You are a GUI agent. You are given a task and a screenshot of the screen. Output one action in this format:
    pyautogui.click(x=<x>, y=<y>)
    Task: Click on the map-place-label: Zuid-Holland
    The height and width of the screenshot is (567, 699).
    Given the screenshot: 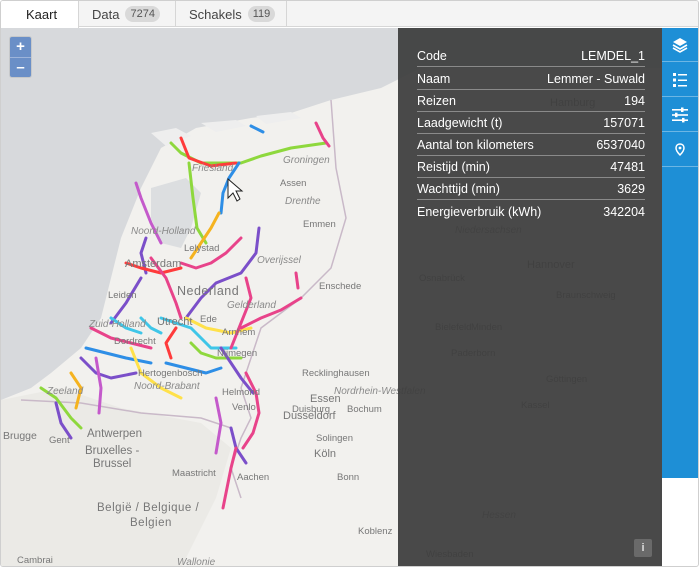 What is the action you would take?
    pyautogui.click(x=117, y=324)
    